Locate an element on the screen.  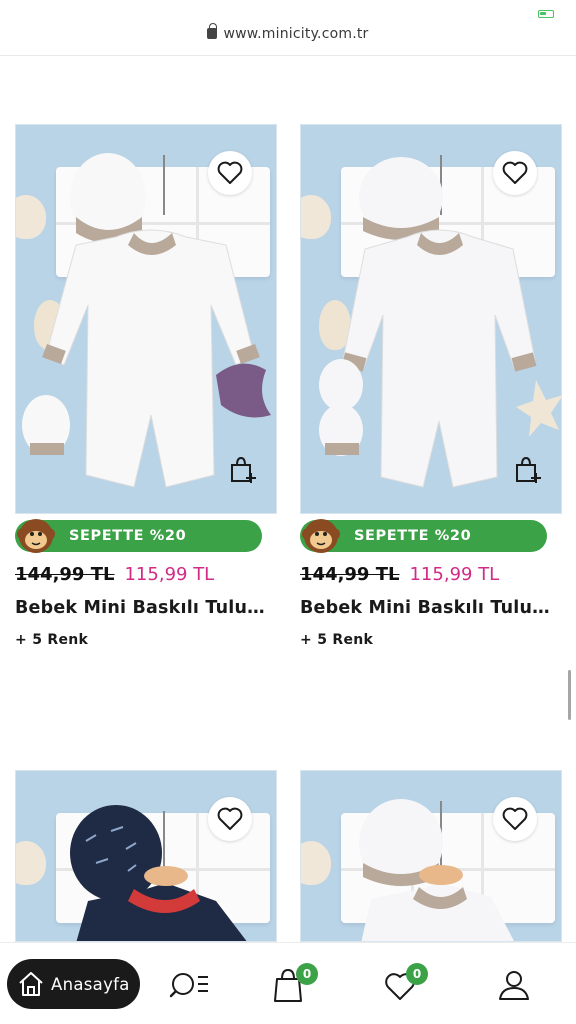
home-icon is located at coordinates (31, 984).